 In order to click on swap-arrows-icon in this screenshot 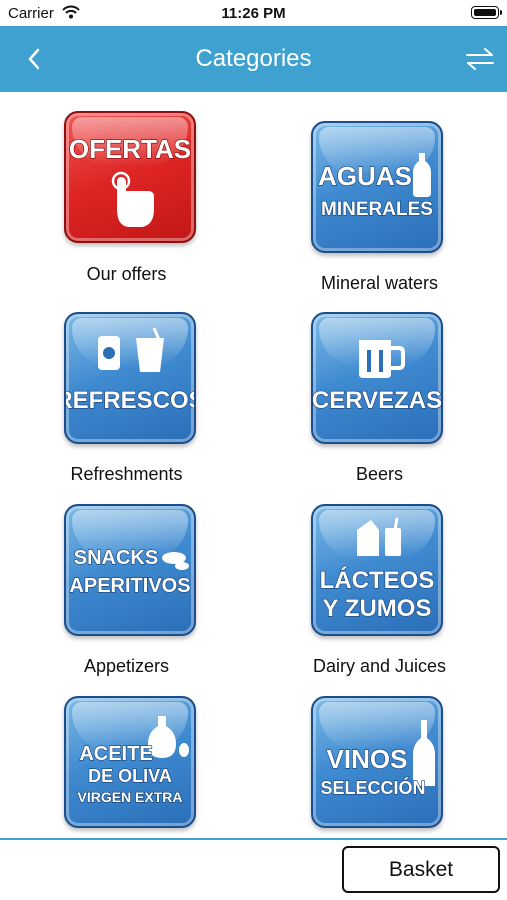, I will do `click(480, 59)`.